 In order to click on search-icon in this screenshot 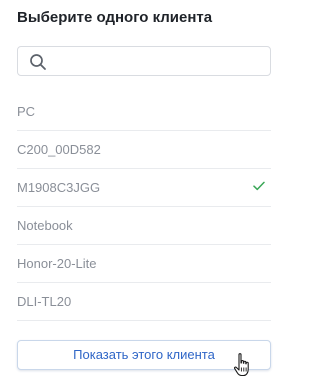, I will do `click(38, 62)`.